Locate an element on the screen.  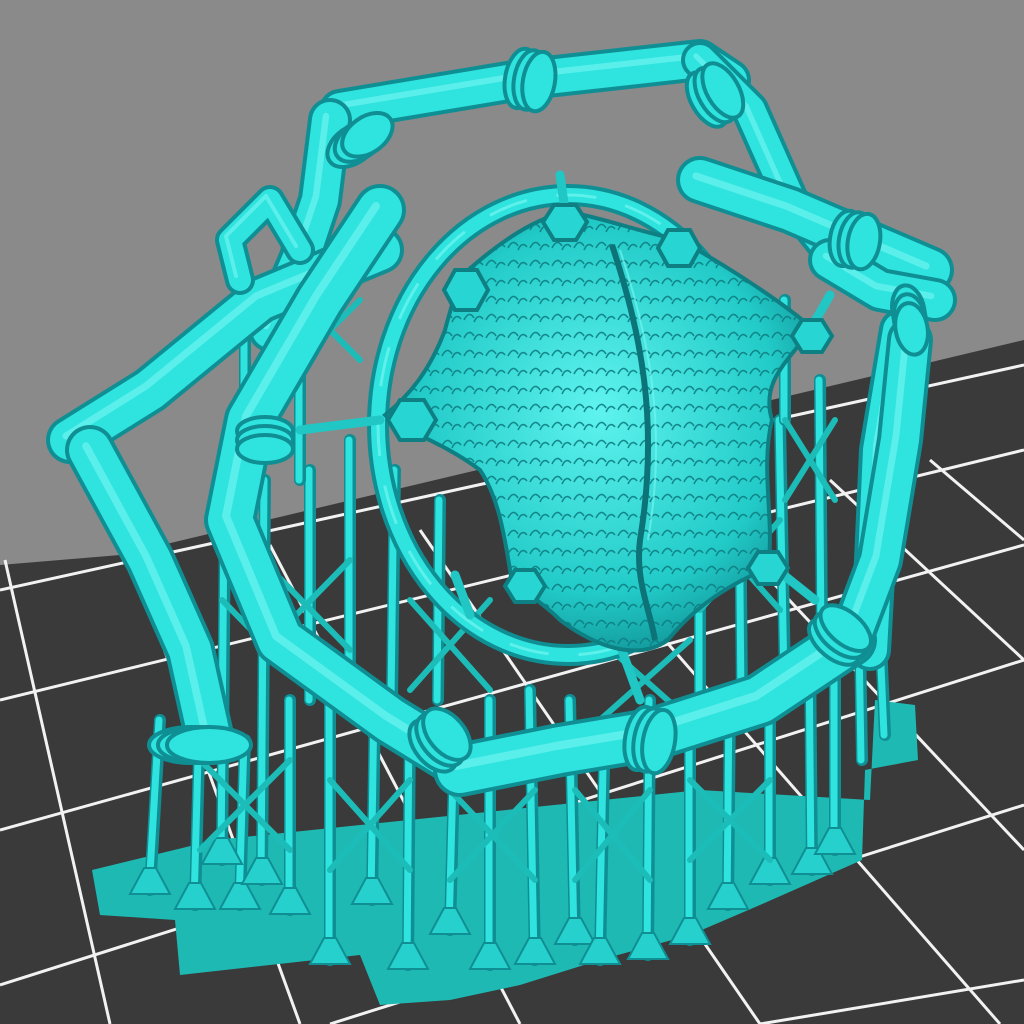
support-pillar-highlight is located at coordinates (781, 550).